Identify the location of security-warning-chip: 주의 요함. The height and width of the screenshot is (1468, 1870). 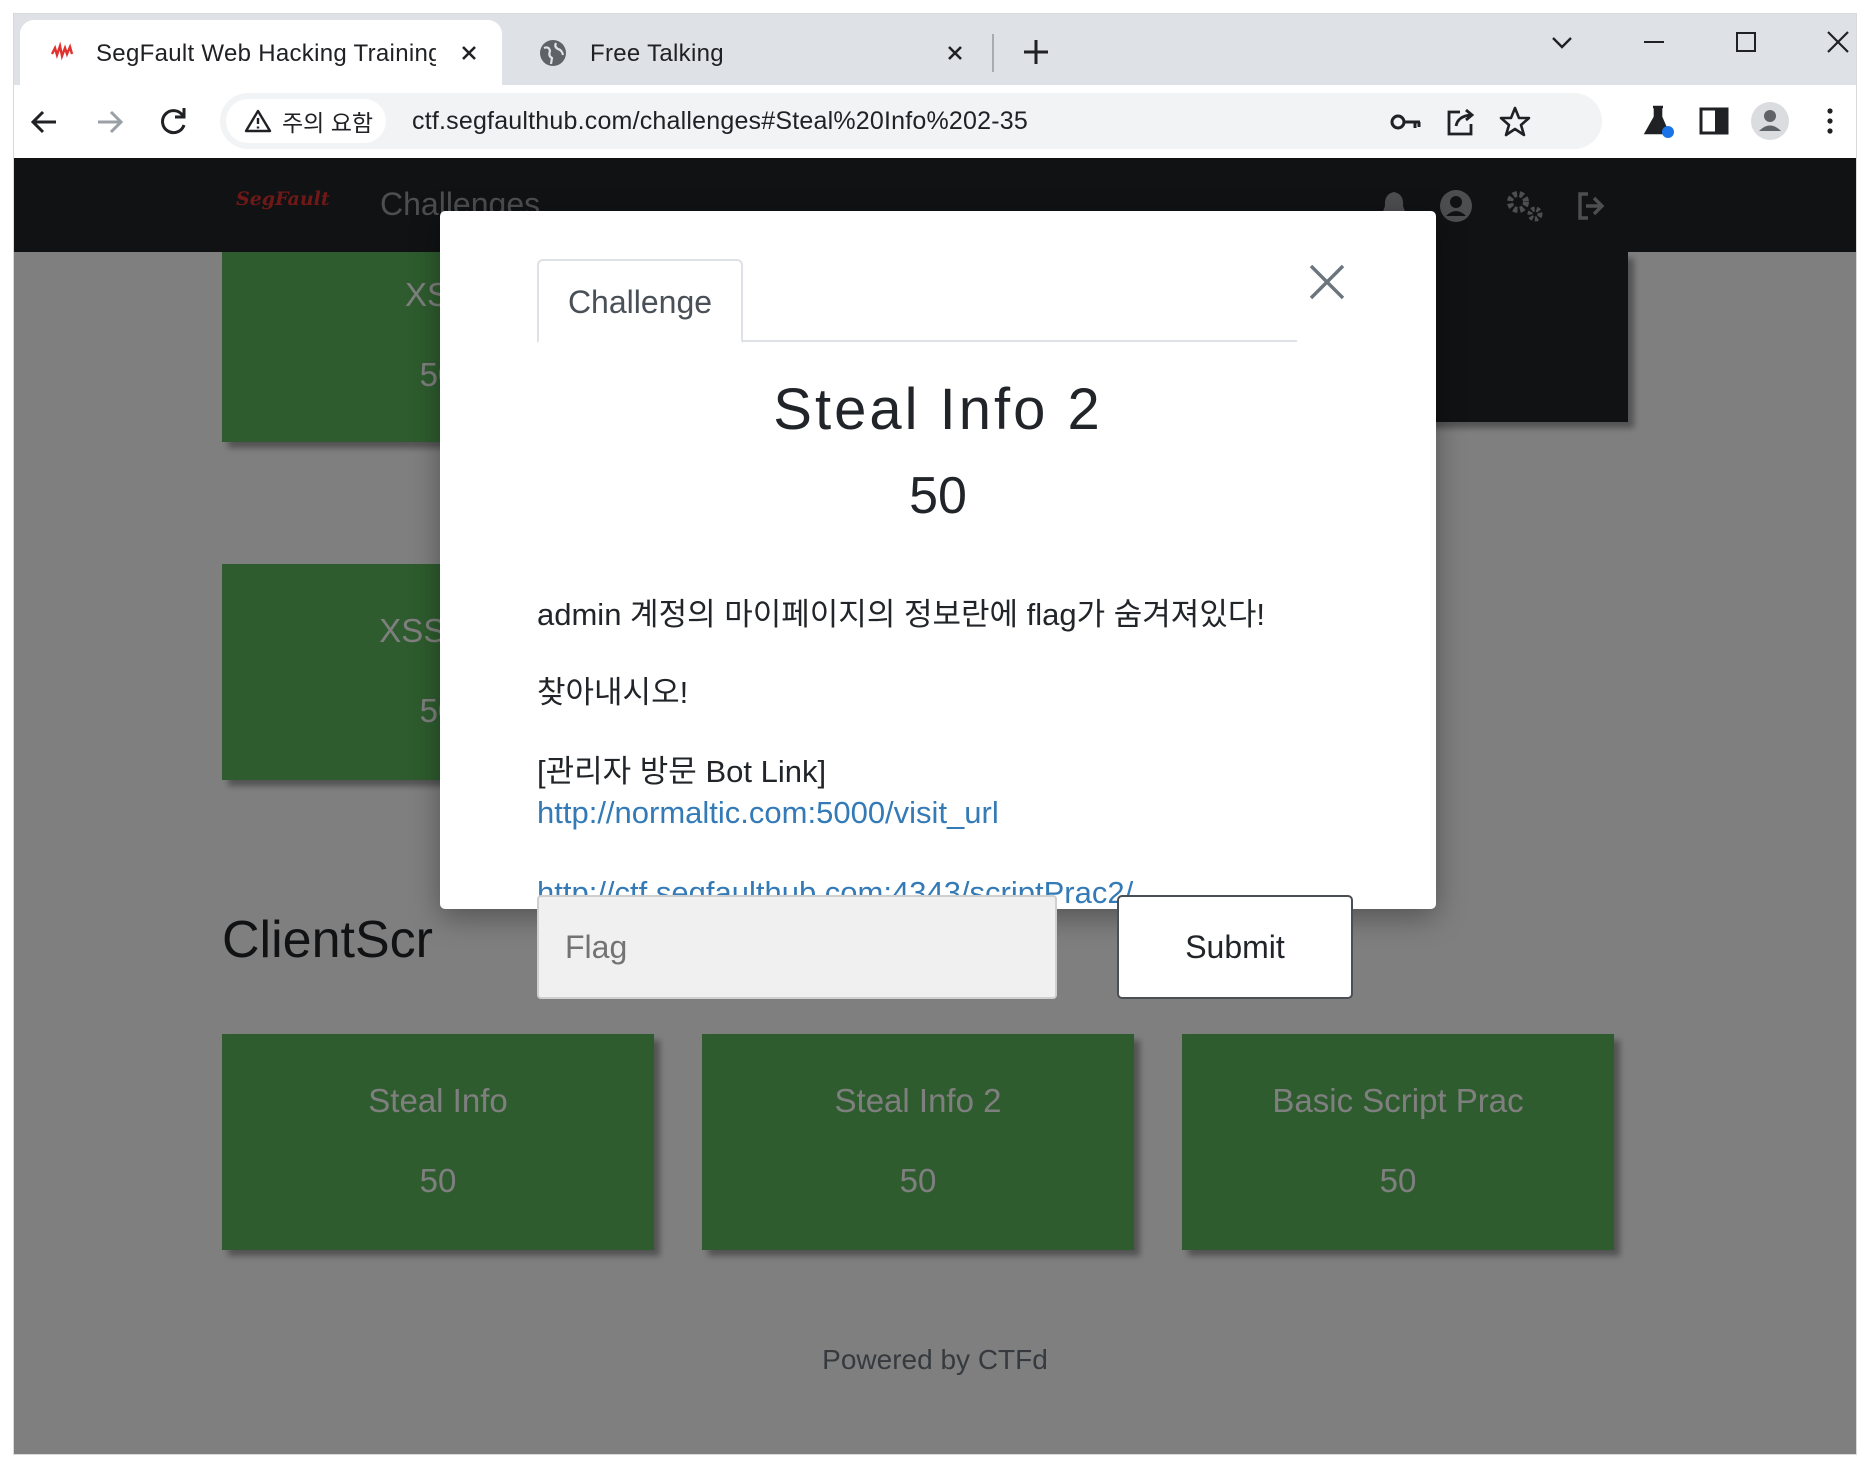
(306, 121).